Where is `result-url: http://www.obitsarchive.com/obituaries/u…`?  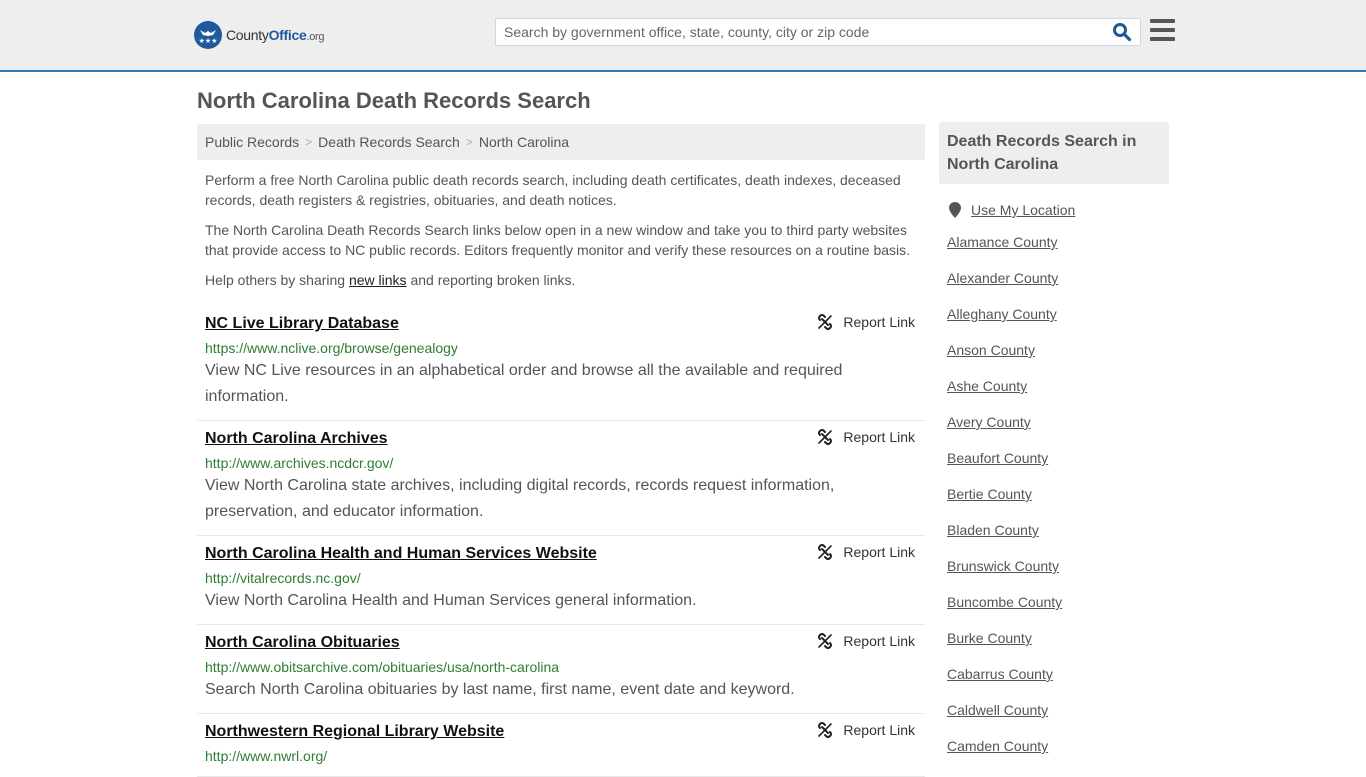
result-url: http://www.obitsarchive.com/obituaries/u… is located at coordinates (561, 667).